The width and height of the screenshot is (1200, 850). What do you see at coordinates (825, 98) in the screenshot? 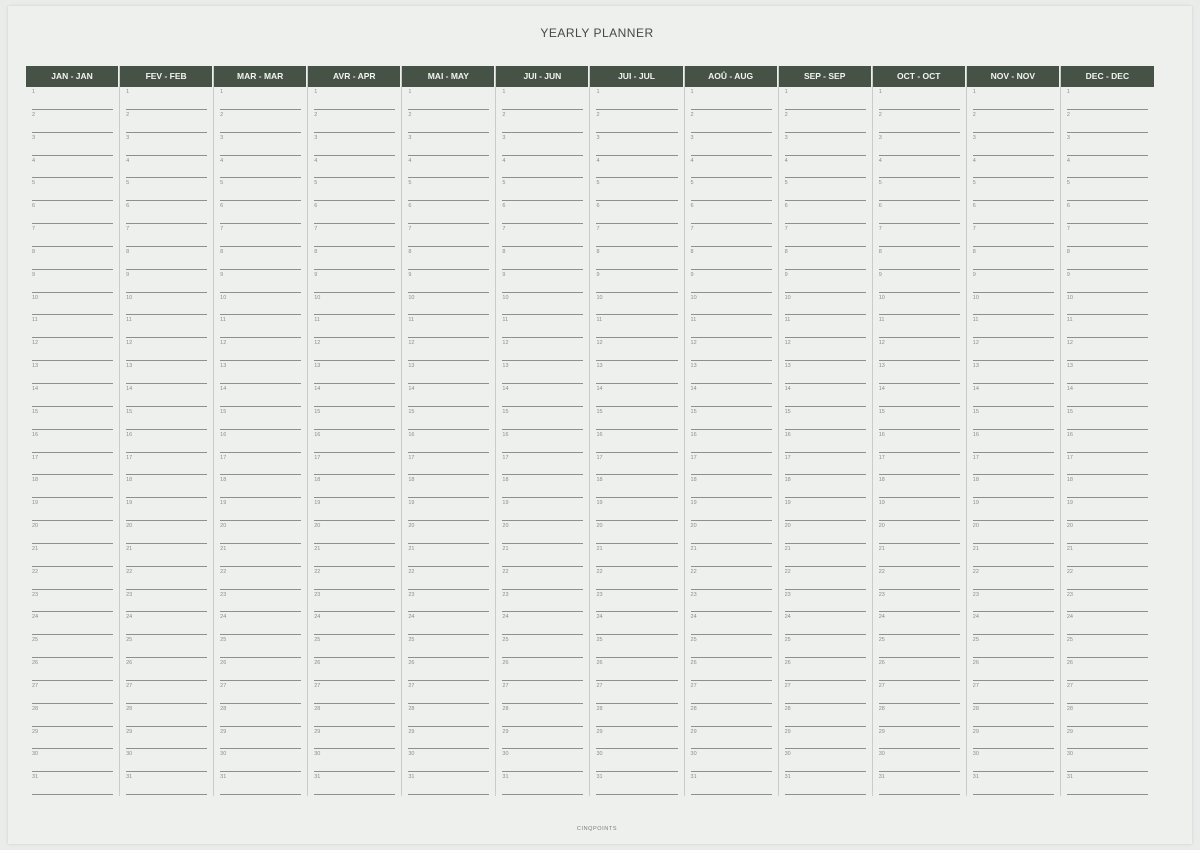
I see `day-entry-line: 1` at bounding box center [825, 98].